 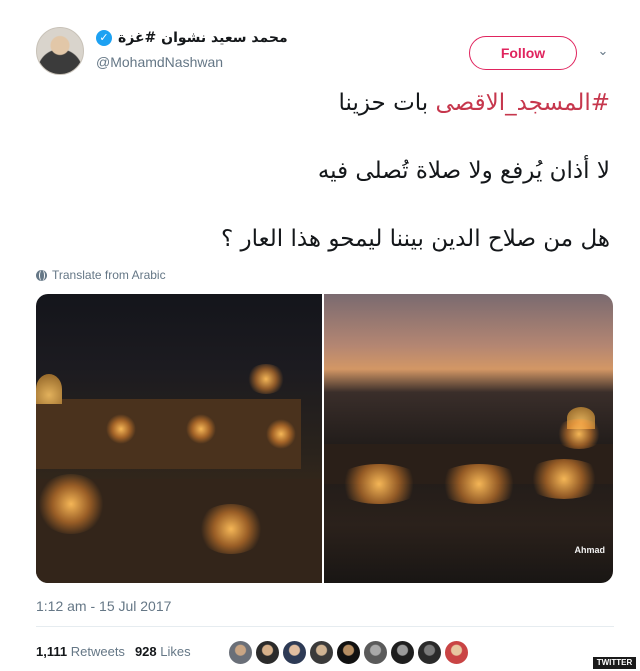 I want to click on tweet-line-3: هل من صلاح الدين بيننا ليمحو هذا العار ؟, so click(x=415, y=239).